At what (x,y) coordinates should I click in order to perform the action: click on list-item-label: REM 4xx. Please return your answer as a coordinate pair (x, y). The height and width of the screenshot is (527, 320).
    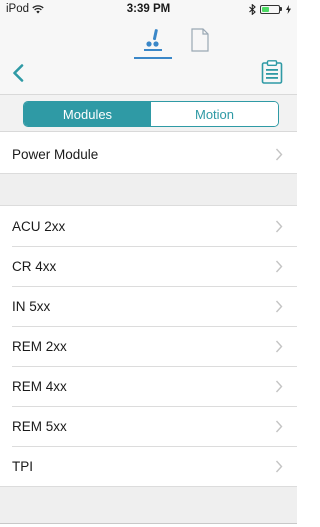
    Looking at the image, I should click on (39, 386).